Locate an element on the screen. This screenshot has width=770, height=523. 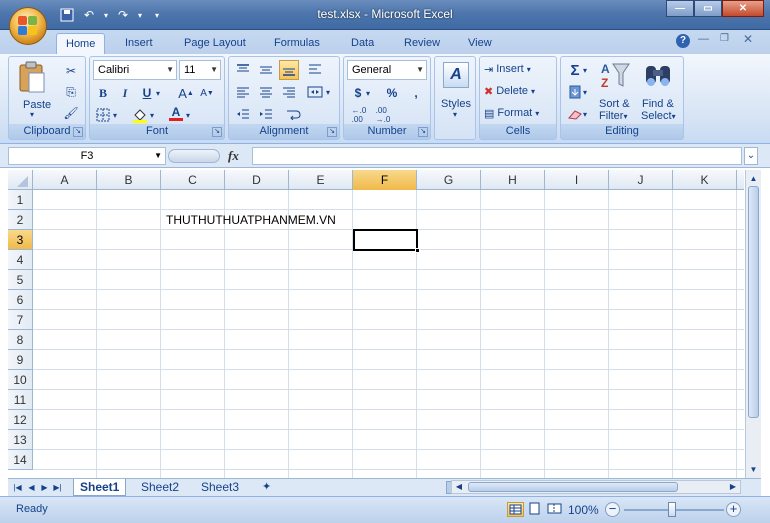
wrap-text-icon is located at coordinates (294, 114).